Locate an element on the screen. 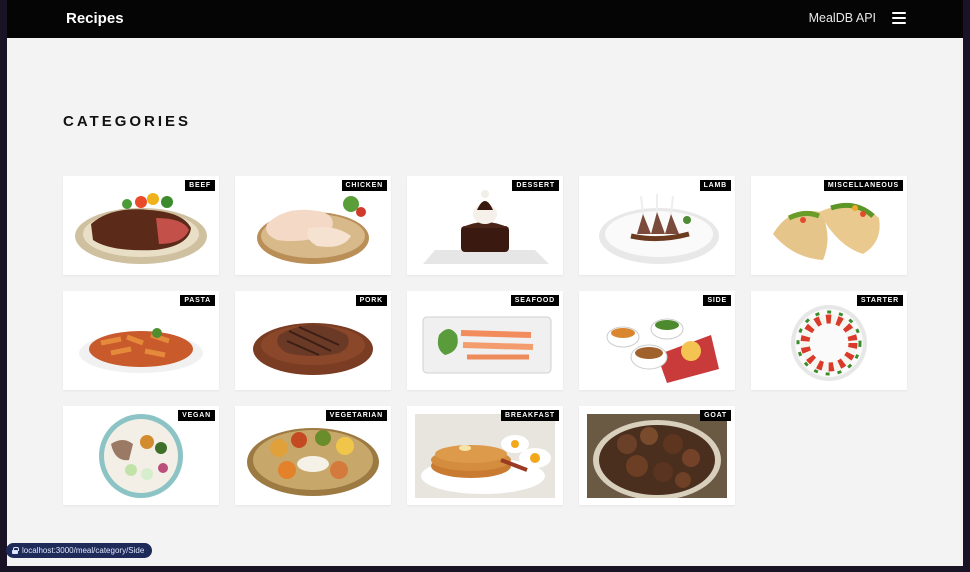 This screenshot has width=970, height=572. status-url-text: localhost:3000/meal/category/Side is located at coordinates (83, 550).